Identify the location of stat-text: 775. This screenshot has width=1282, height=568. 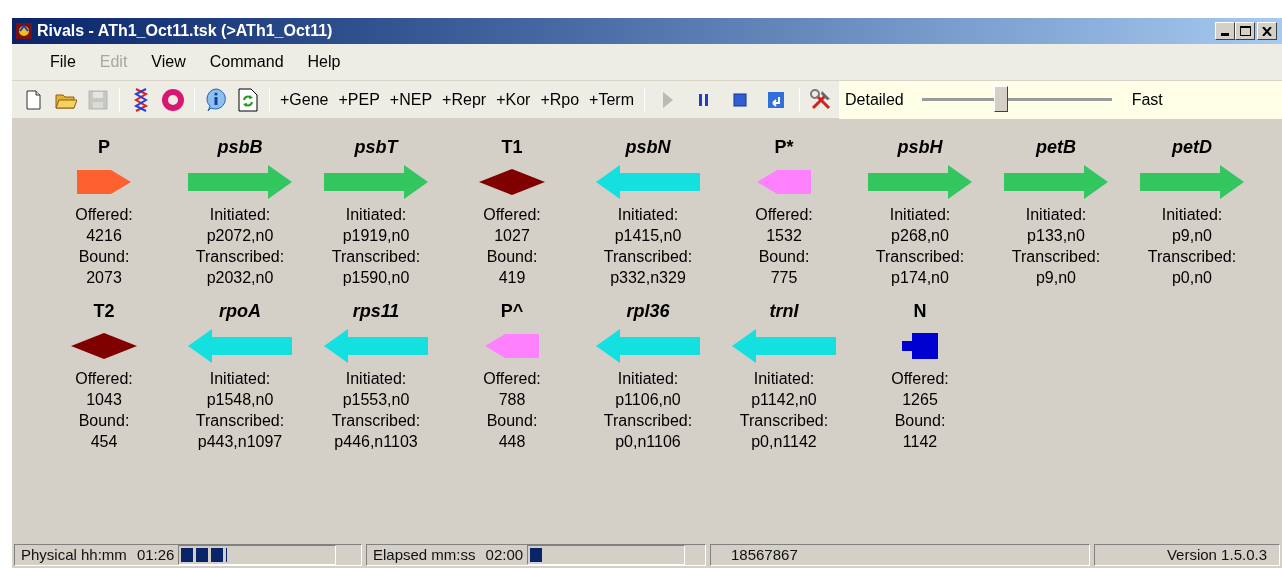
(784, 278).